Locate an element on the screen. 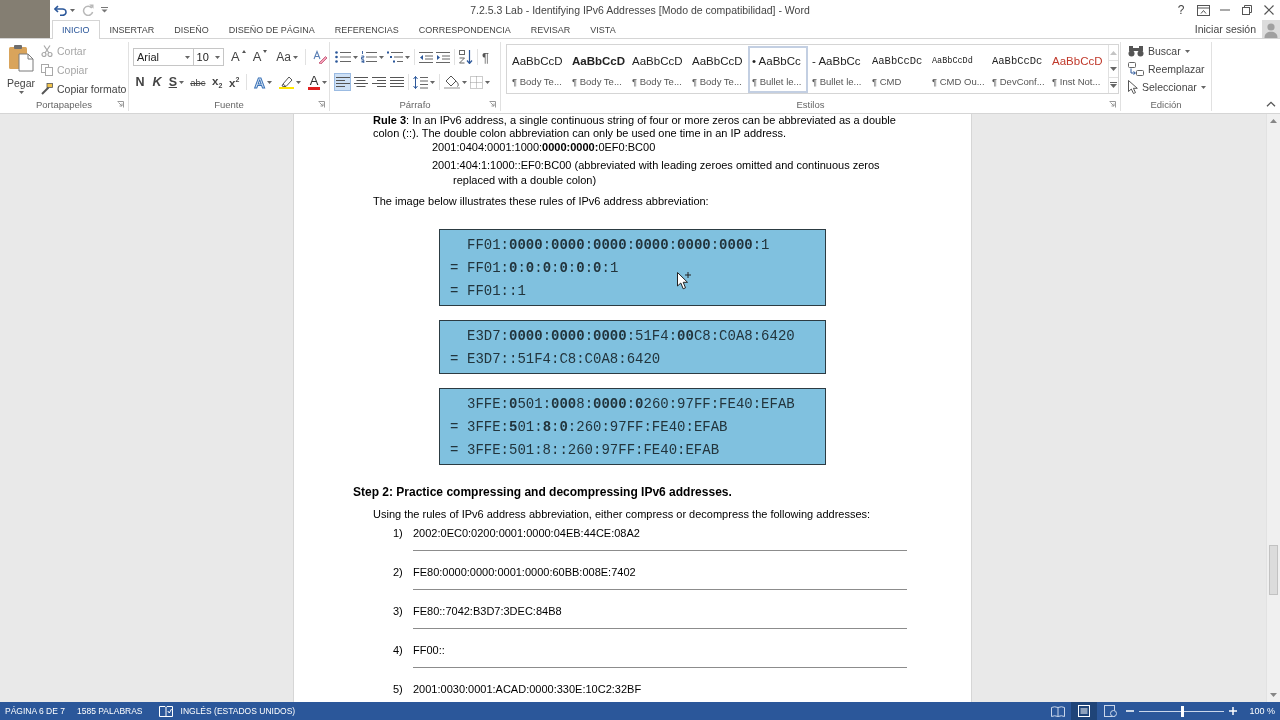  bullets-button is located at coordinates (346, 57).